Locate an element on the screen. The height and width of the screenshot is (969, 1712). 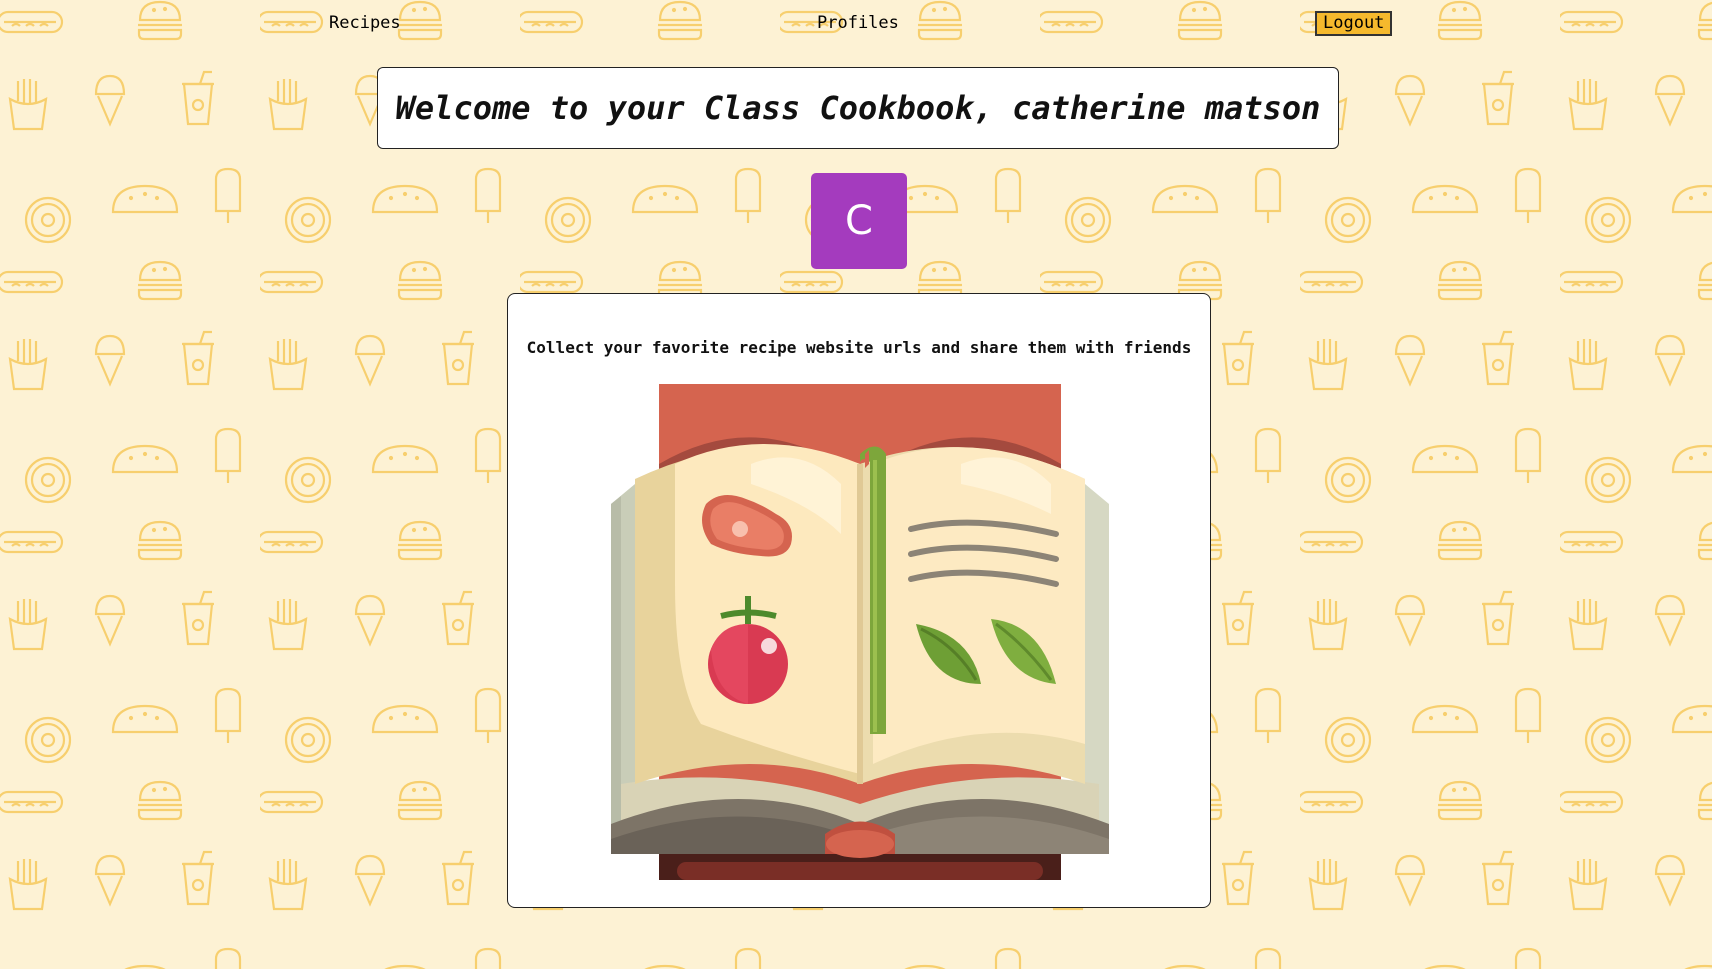
logout-button: Logout is located at coordinates (1354, 23).